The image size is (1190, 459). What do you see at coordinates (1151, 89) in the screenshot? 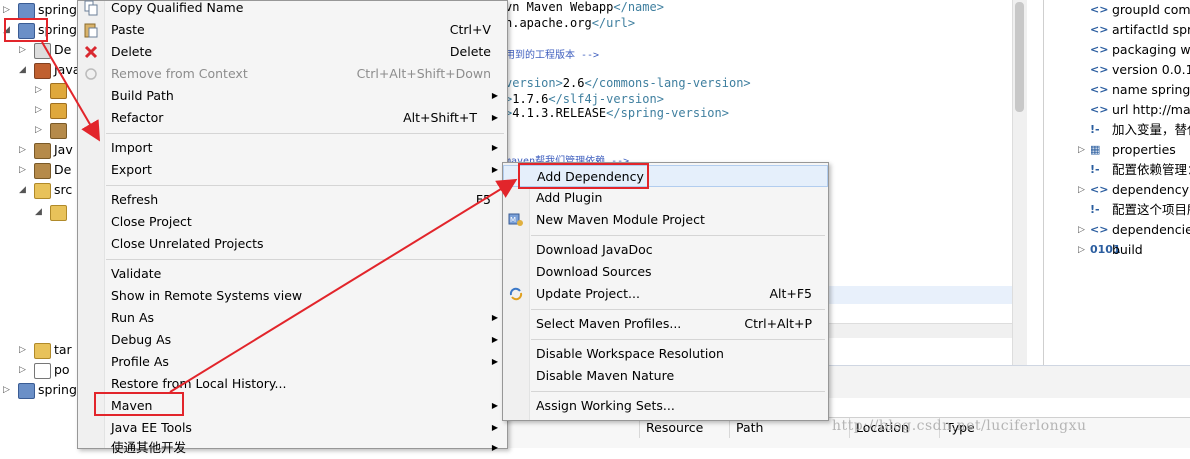
I see `outline-item-label: name spring` at bounding box center [1151, 89].